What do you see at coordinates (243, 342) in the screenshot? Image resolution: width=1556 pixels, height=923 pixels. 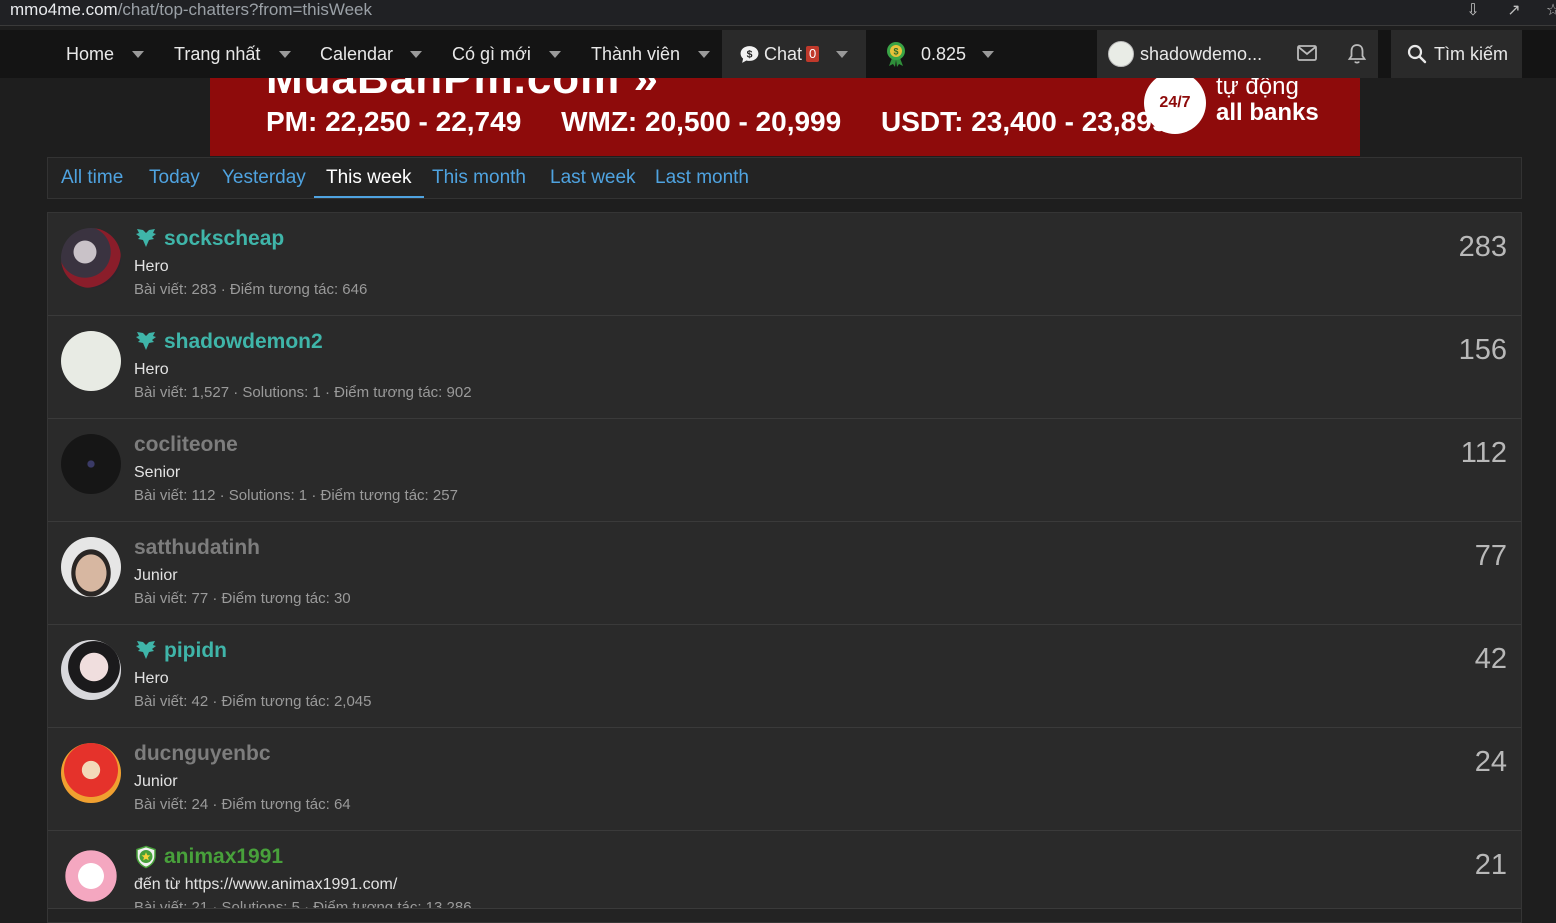 I see `username-link: shadowdemon2` at bounding box center [243, 342].